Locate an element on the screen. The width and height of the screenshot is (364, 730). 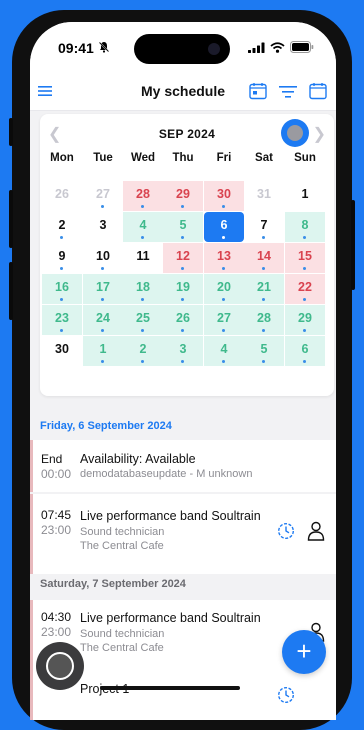
today-toggle is located at coordinates (295, 133).